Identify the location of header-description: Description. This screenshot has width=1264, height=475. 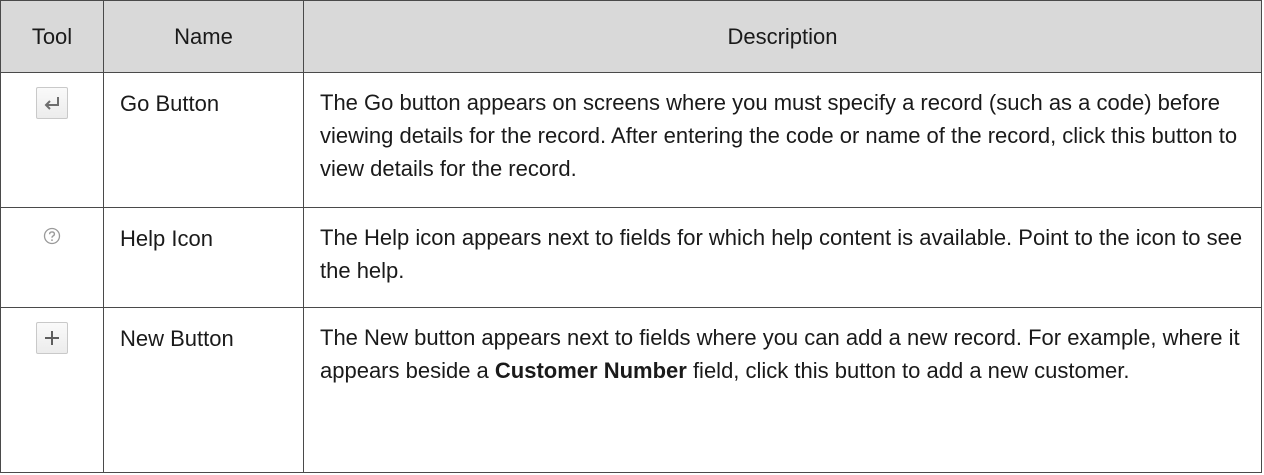
(782, 36).